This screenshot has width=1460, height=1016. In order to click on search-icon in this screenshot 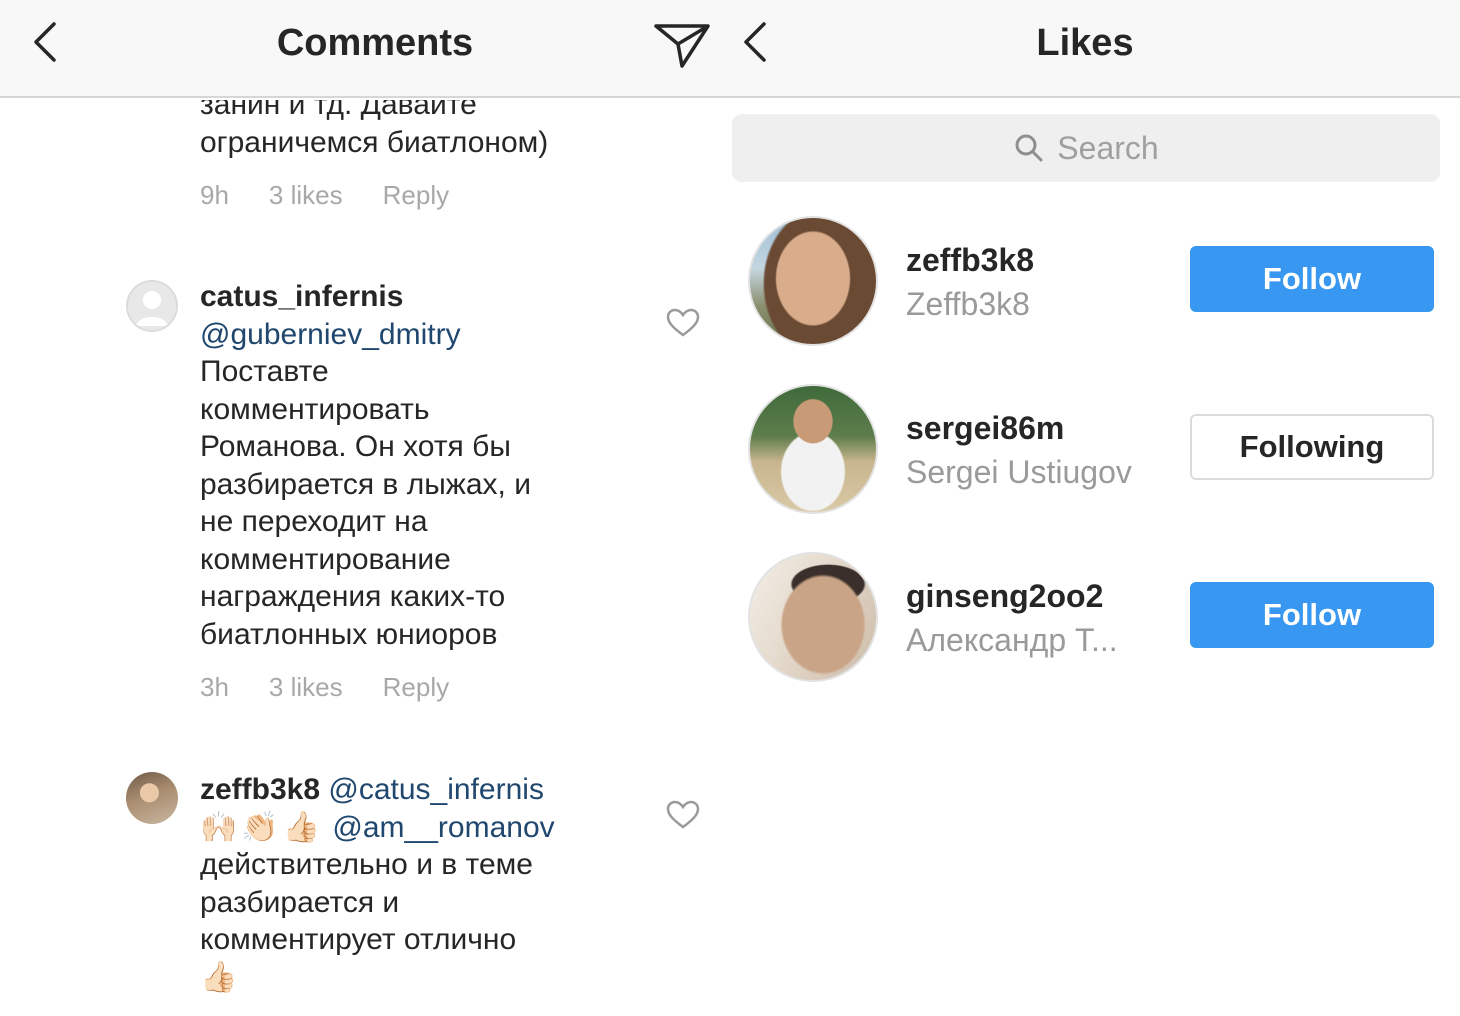, I will do `click(1029, 148)`.